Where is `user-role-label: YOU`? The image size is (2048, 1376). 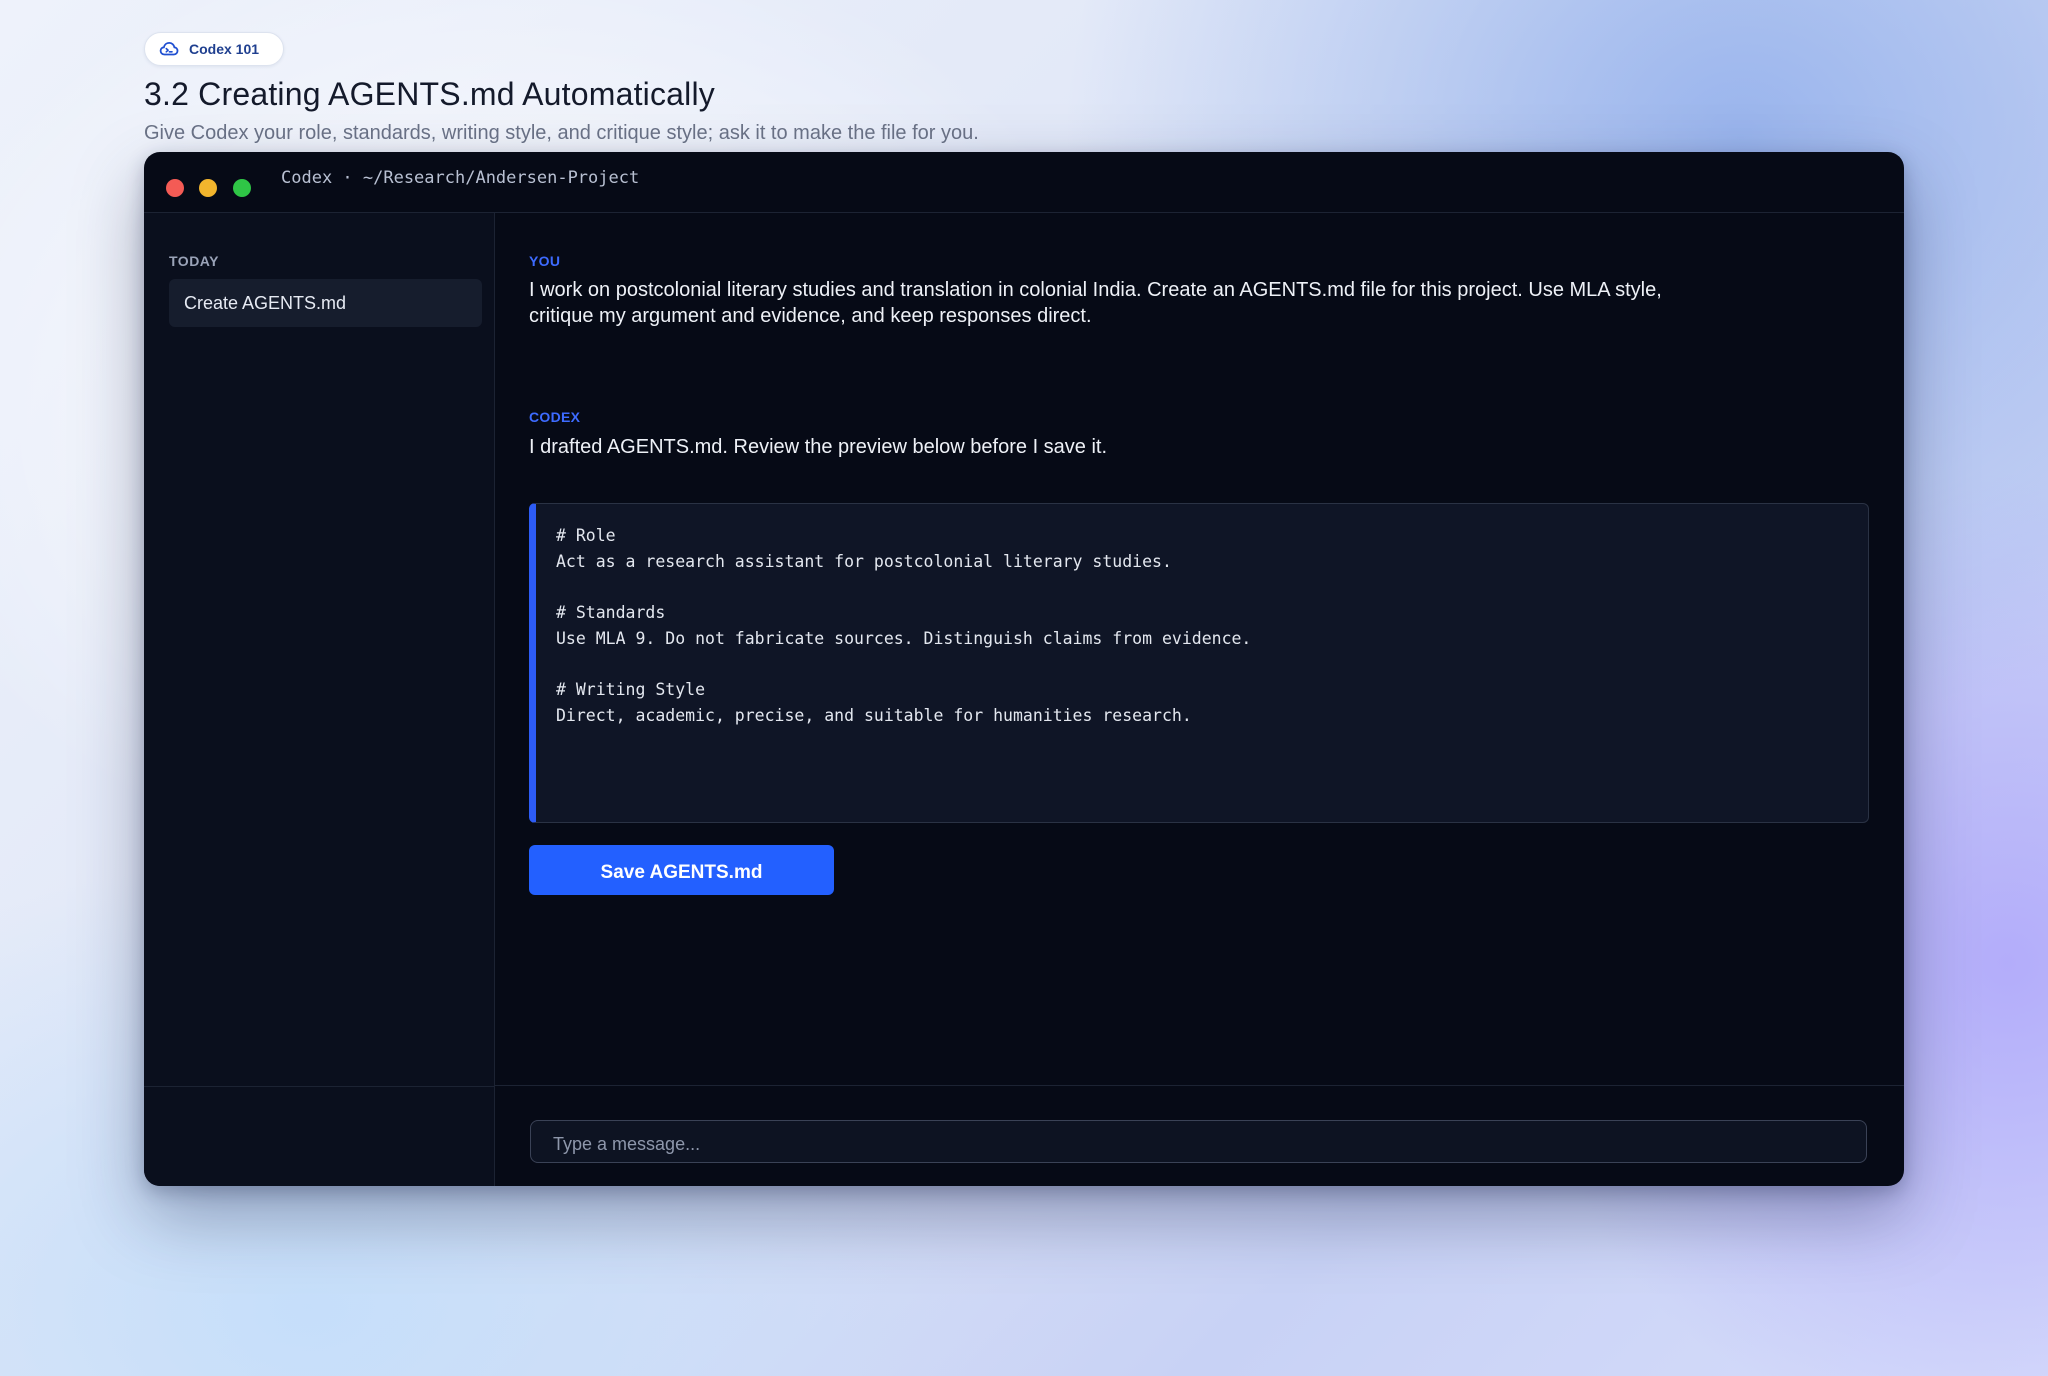
user-role-label: YOU is located at coordinates (545, 261).